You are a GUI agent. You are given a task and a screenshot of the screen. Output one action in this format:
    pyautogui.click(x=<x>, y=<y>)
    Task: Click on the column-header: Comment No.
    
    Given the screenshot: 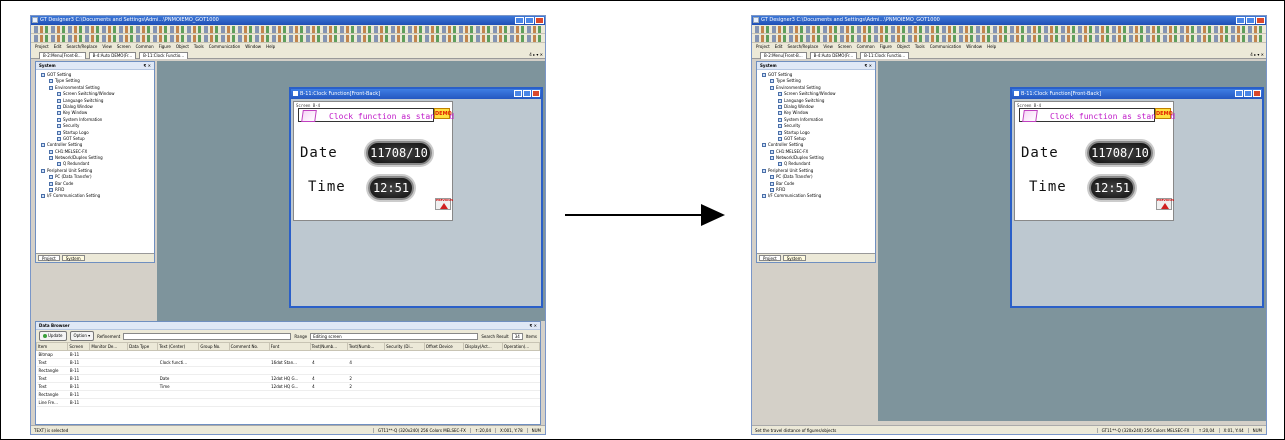 What is the action you would take?
    pyautogui.click(x=249, y=346)
    